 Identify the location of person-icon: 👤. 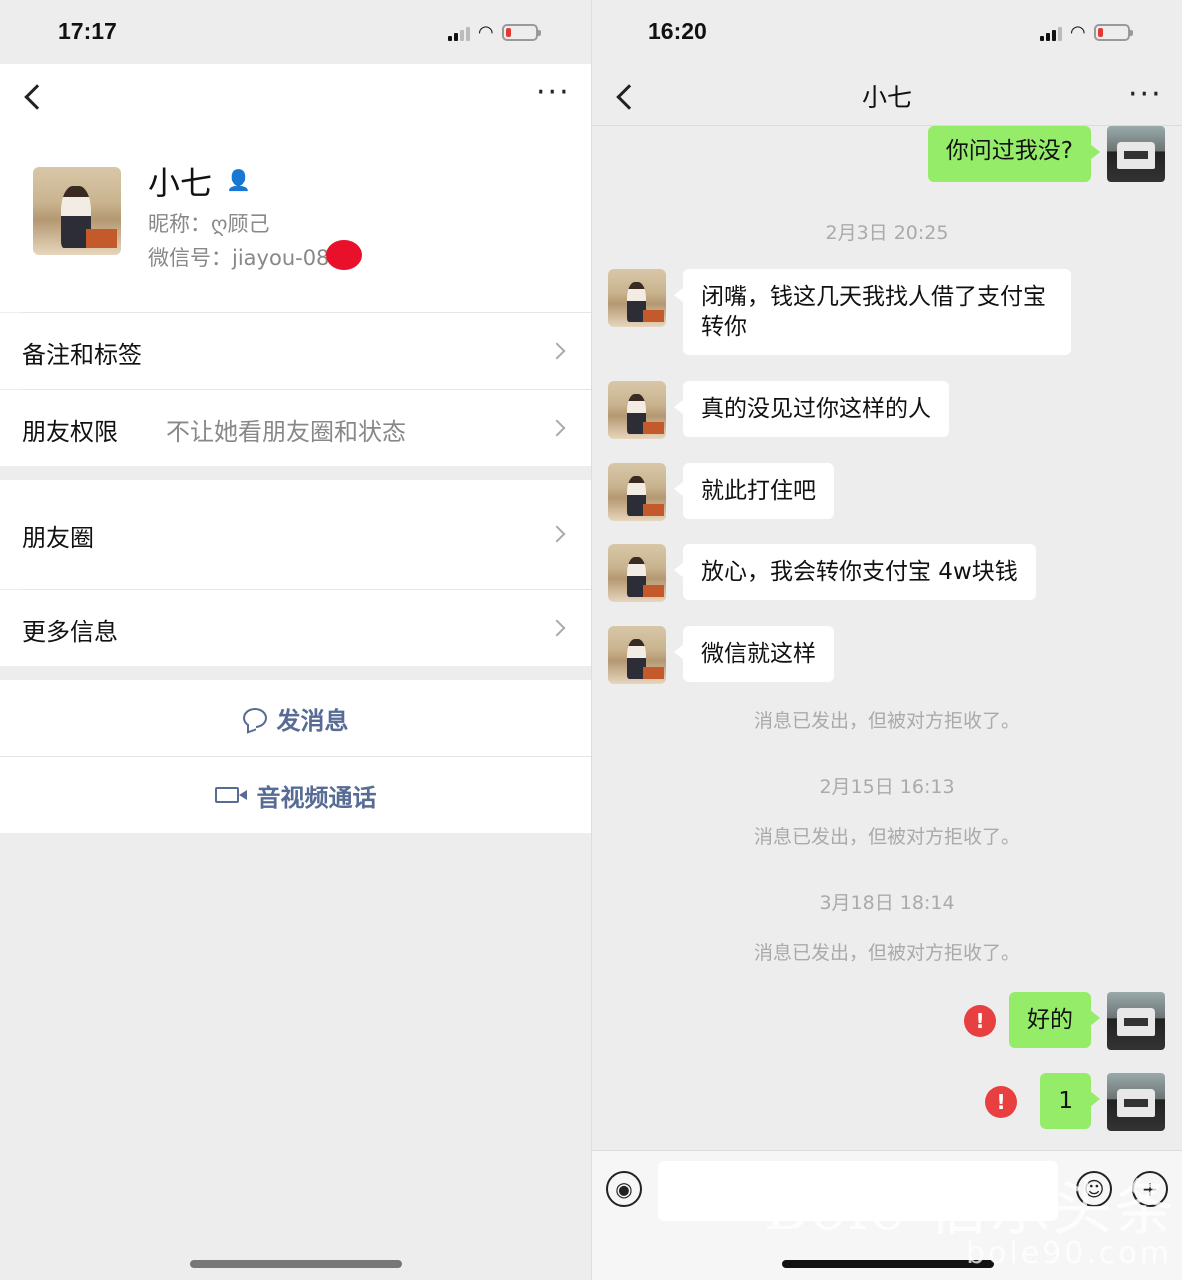
(238, 180).